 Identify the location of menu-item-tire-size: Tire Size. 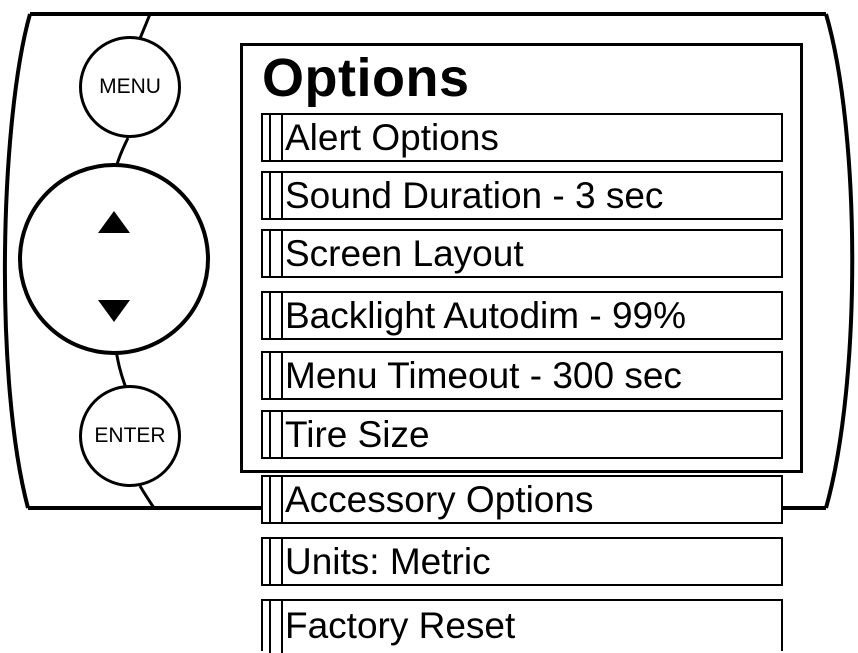
(522, 434).